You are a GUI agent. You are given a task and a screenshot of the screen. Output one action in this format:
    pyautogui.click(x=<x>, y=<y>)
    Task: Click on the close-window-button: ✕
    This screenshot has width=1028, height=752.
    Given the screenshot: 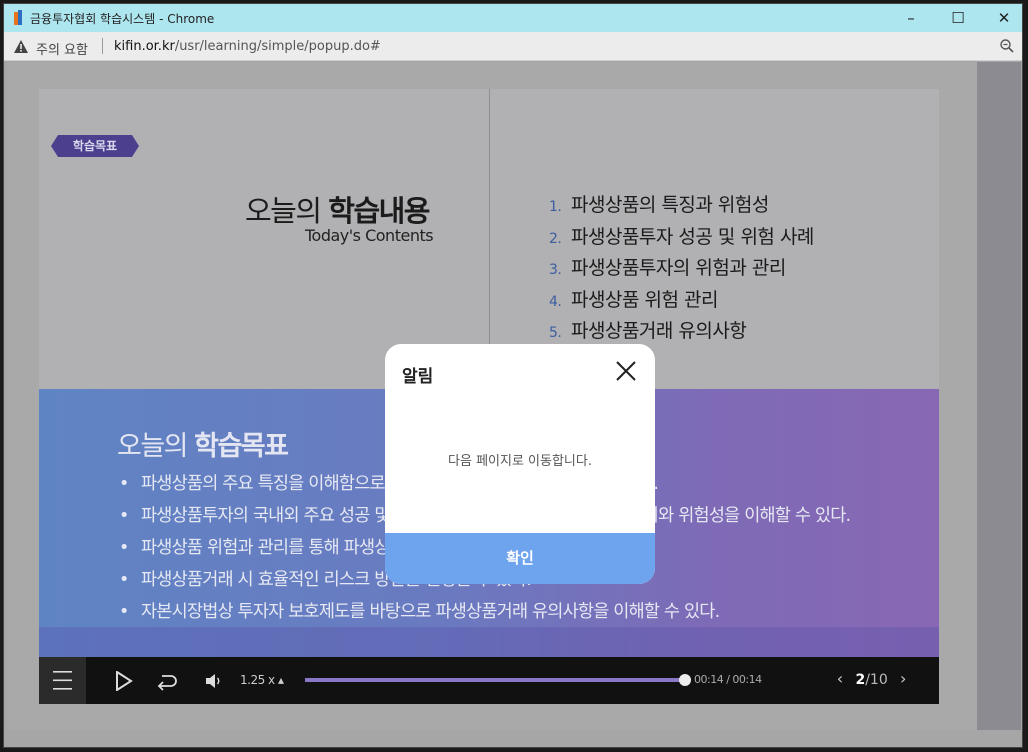 What is the action you would take?
    pyautogui.click(x=1004, y=18)
    